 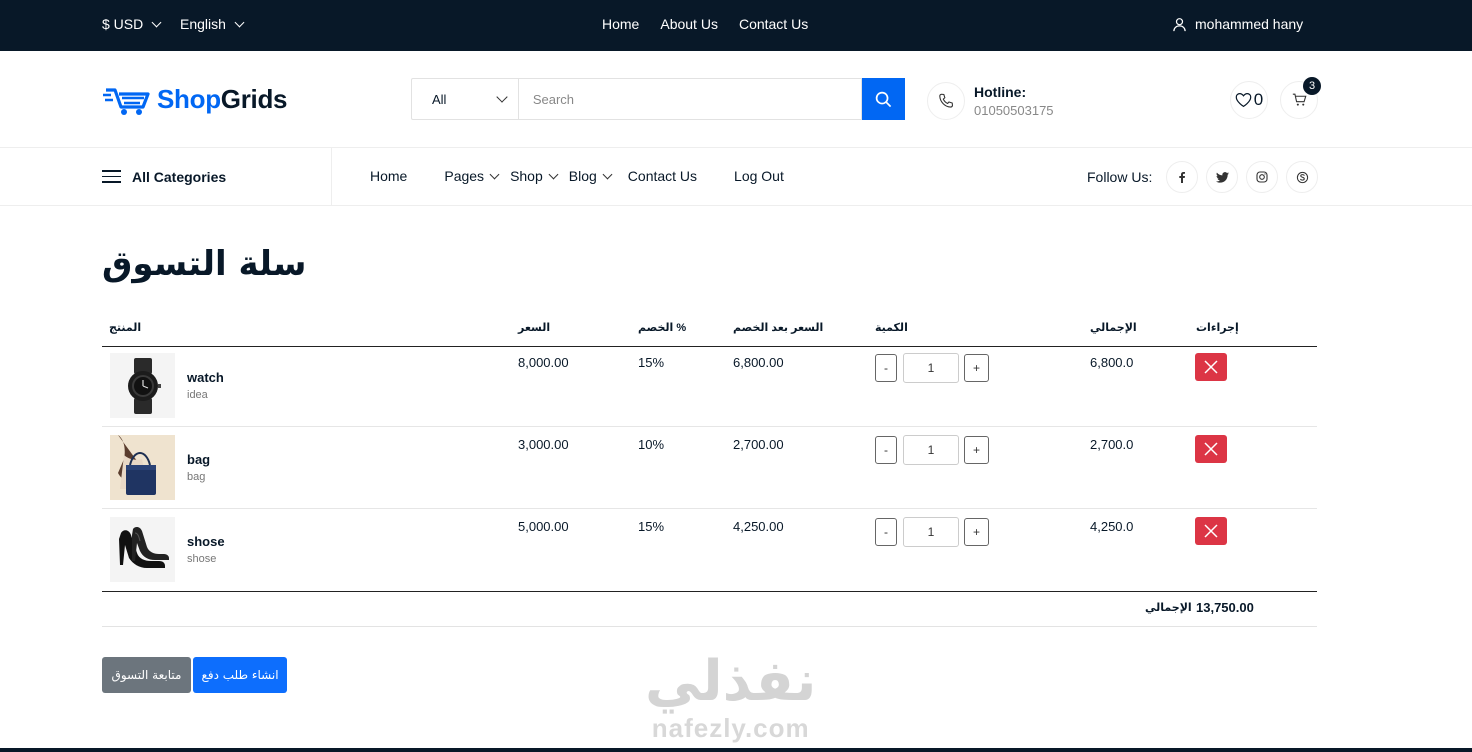 What do you see at coordinates (189, 98) in the screenshot?
I see `logo-text-shop: Shop` at bounding box center [189, 98].